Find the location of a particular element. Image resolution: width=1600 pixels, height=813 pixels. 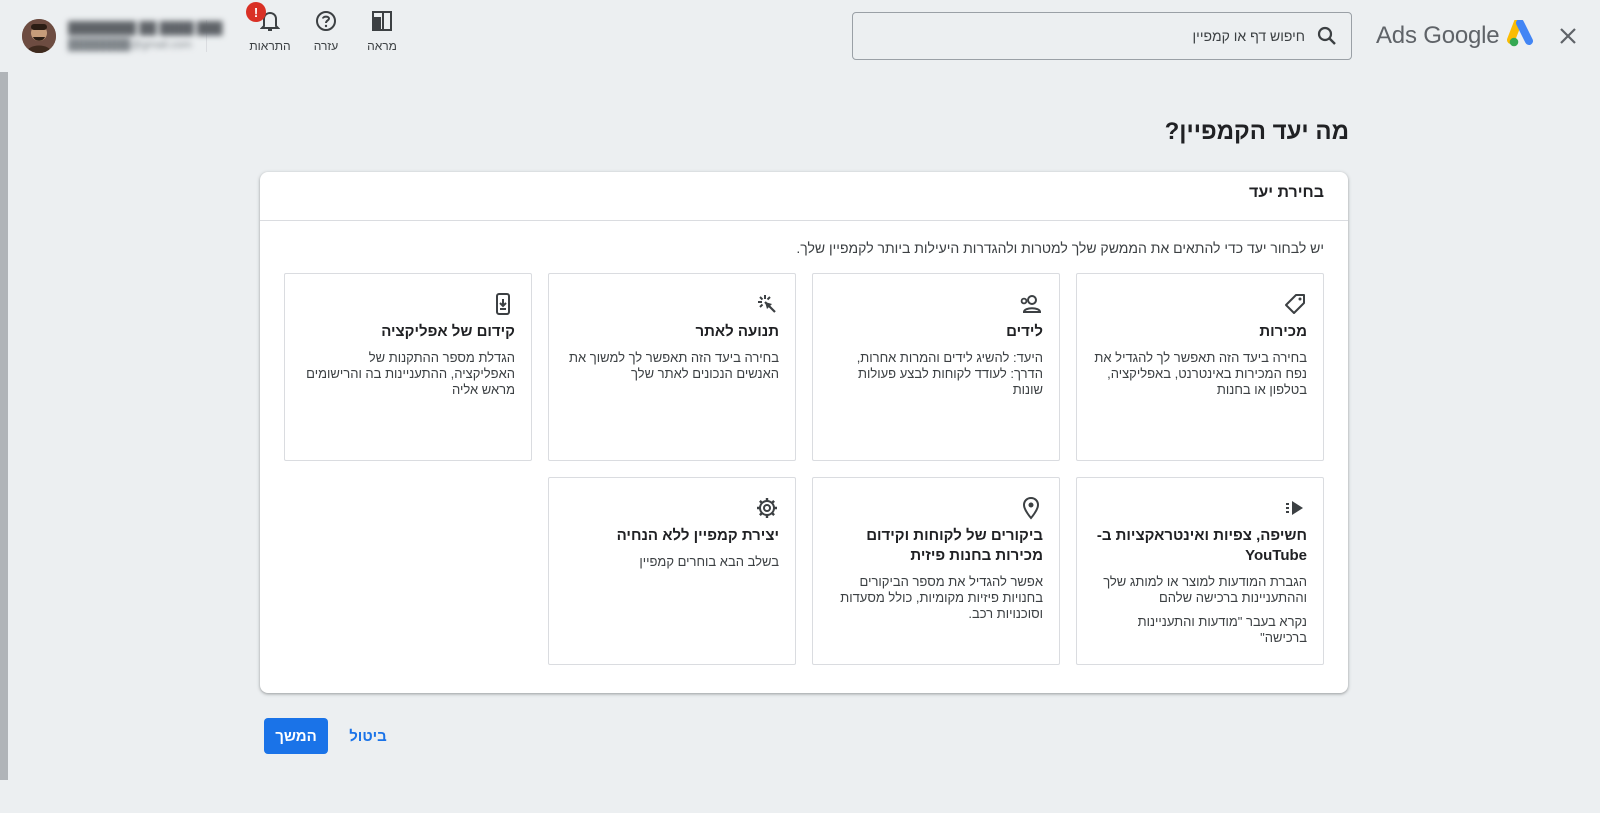

help-icon is located at coordinates (326, 21).